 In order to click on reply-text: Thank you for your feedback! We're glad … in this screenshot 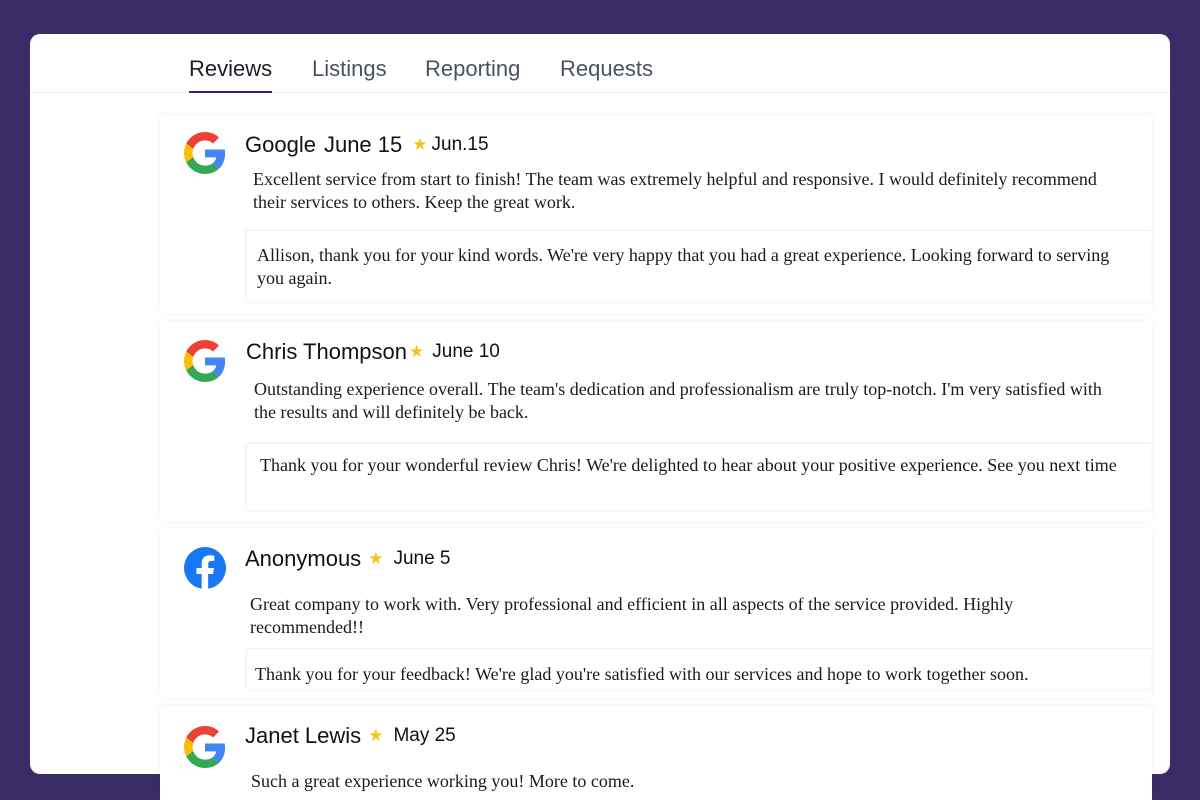, I will do `click(642, 674)`.